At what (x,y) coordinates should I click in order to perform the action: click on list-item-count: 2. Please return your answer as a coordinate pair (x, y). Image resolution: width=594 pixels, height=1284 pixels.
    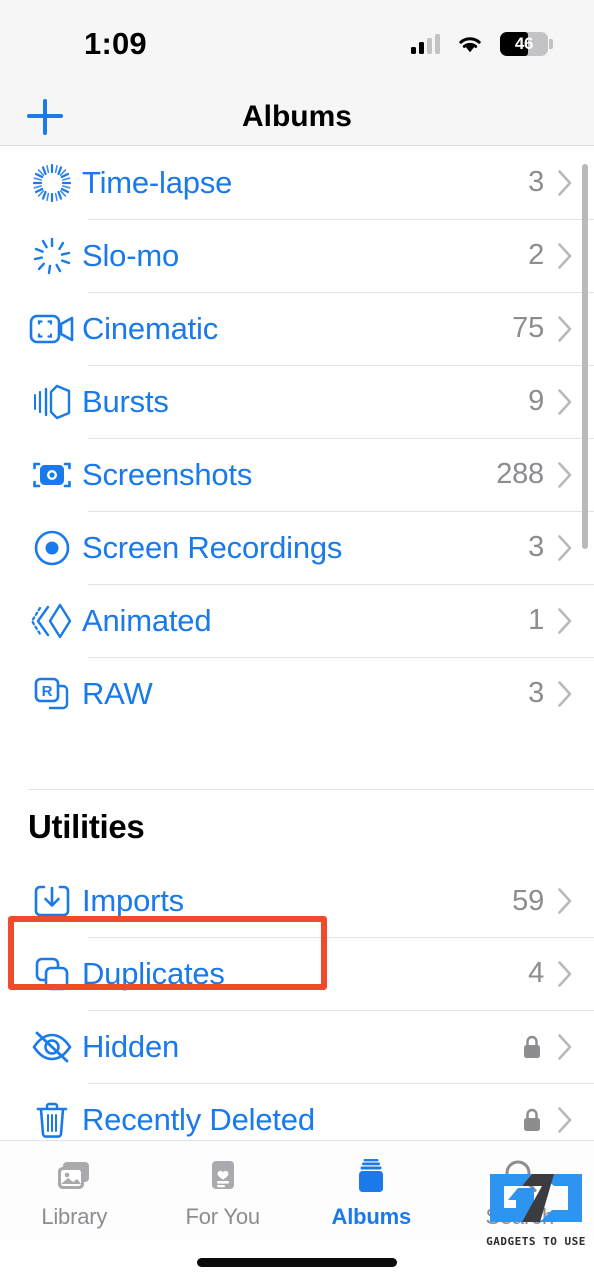
    Looking at the image, I should click on (536, 255).